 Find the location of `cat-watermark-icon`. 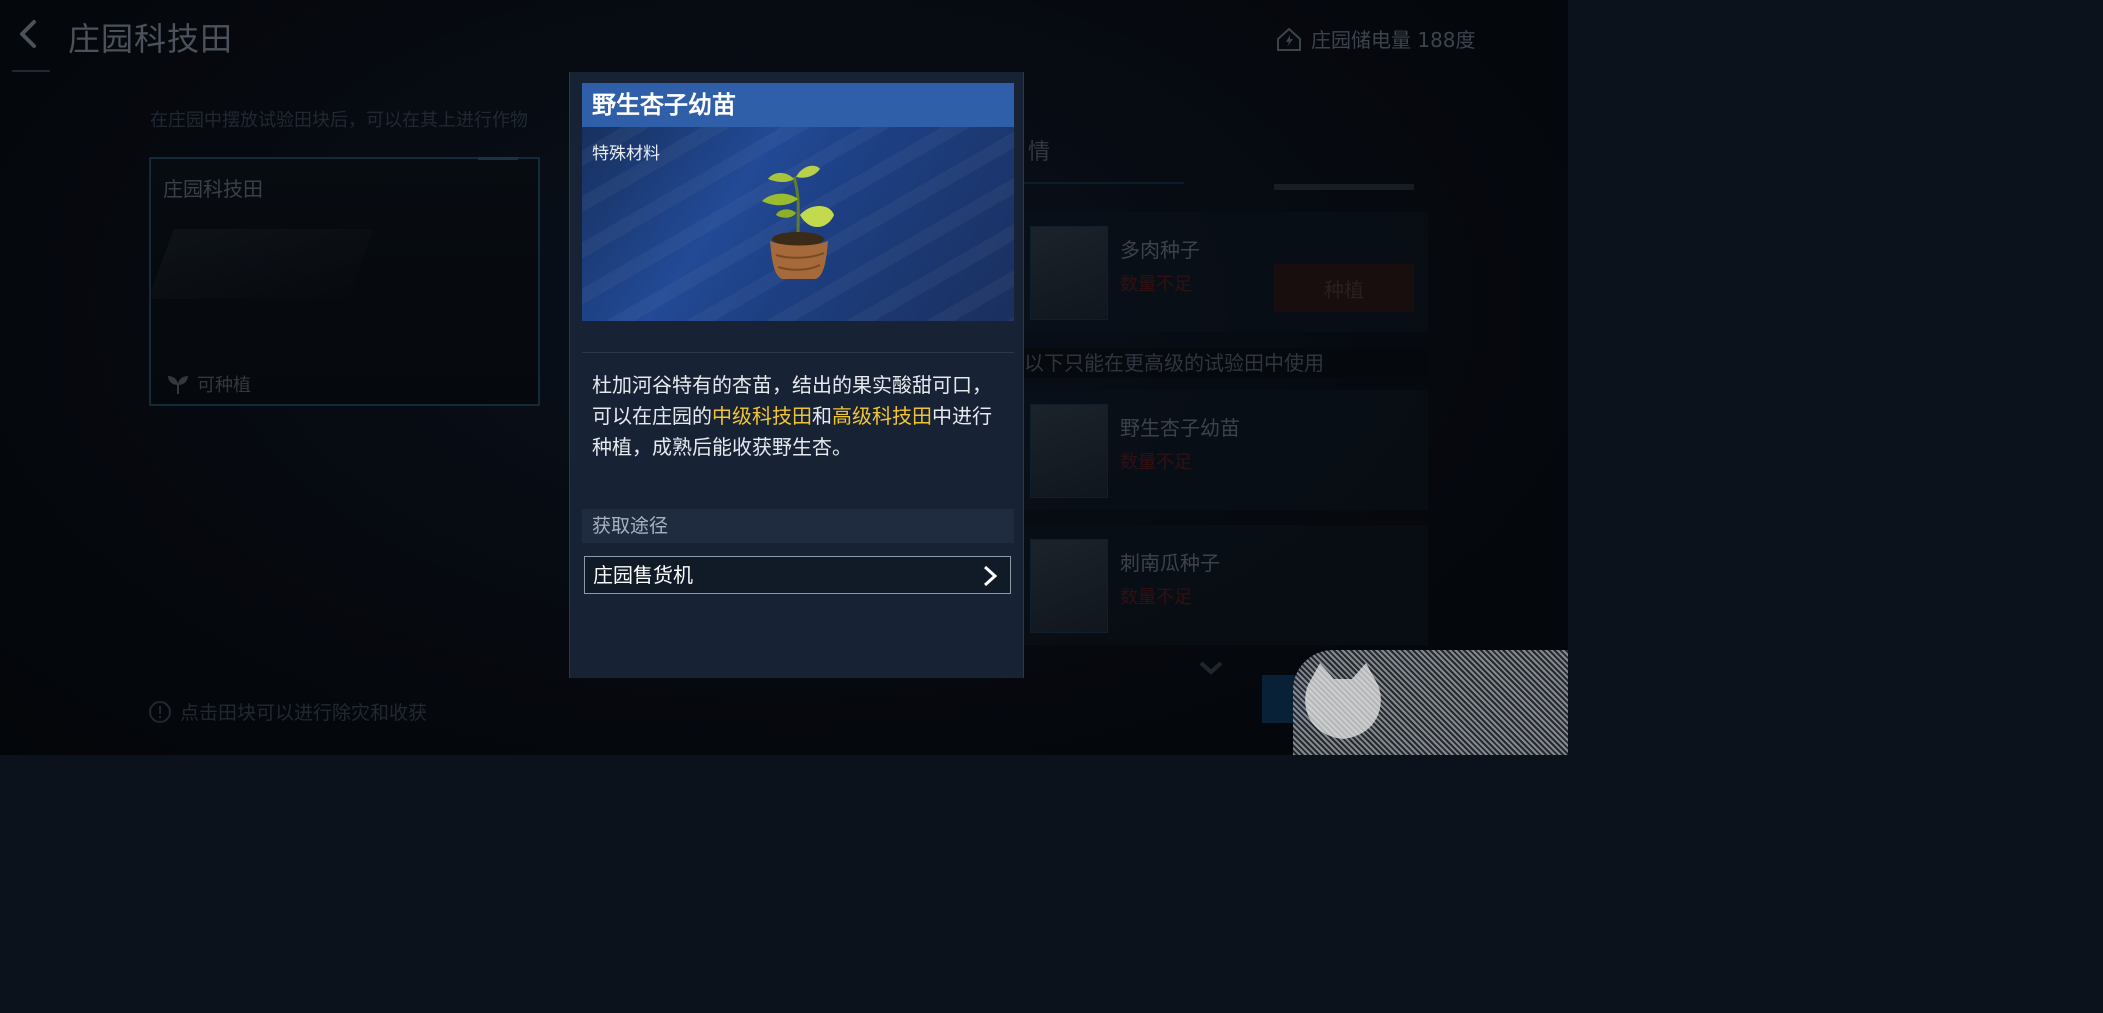

cat-watermark-icon is located at coordinates (1343, 701).